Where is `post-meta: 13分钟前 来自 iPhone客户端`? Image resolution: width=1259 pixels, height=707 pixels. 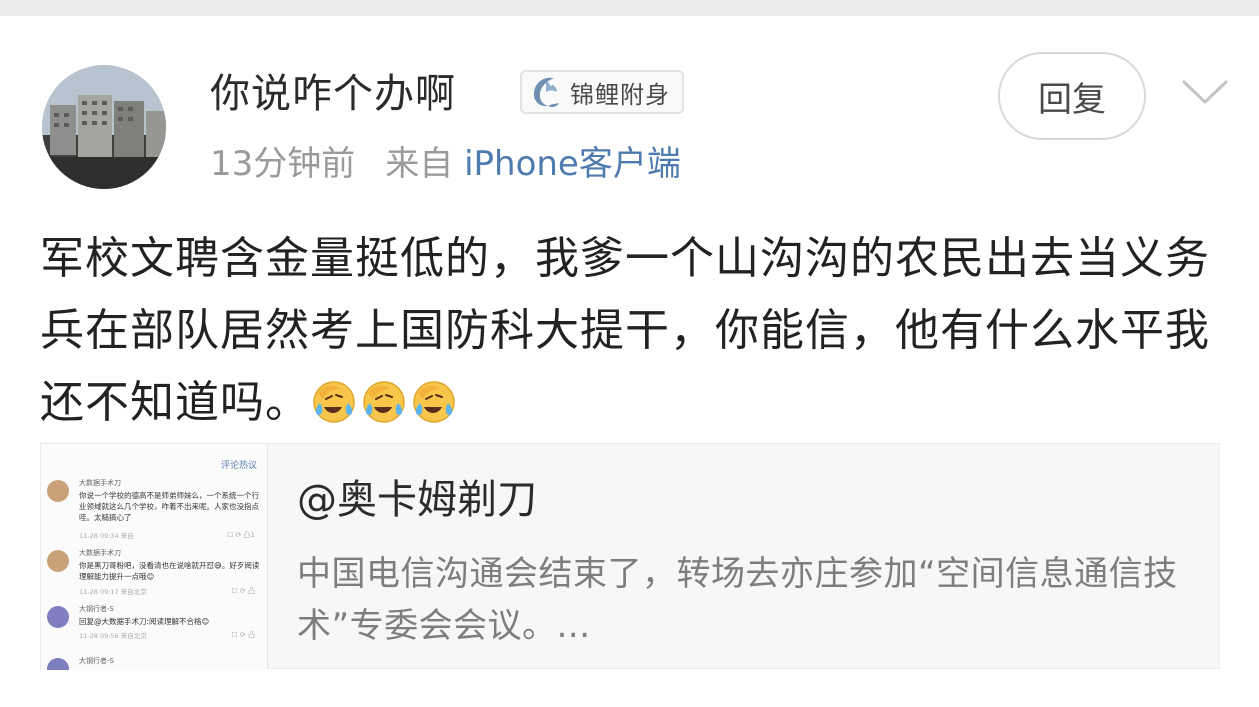
post-meta: 13分钟前 来自 iPhone客户端 is located at coordinates (445, 164).